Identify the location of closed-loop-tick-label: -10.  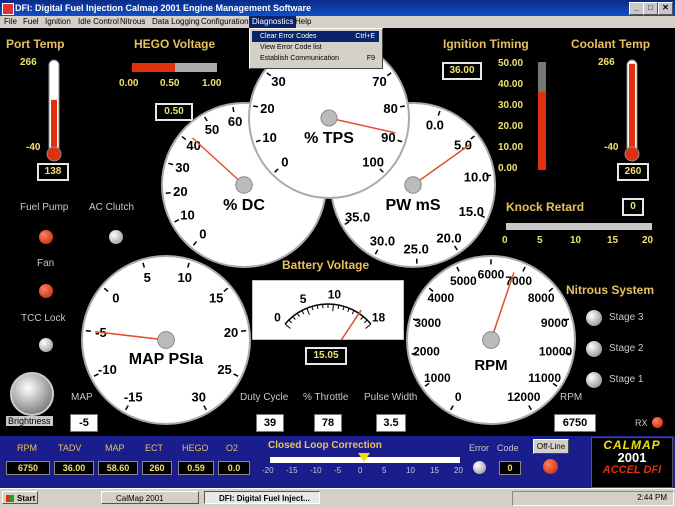
(316, 470).